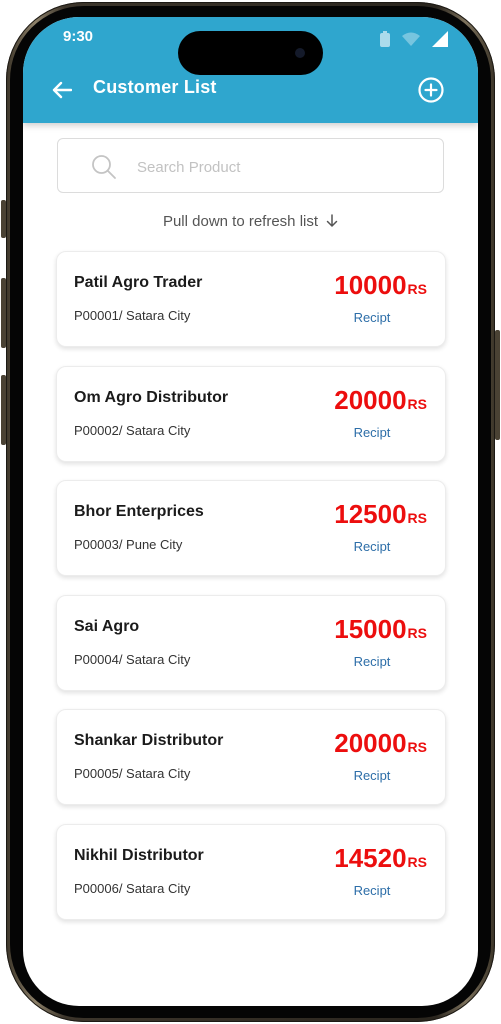 The image size is (501, 1024). I want to click on amount-value: 12500, so click(370, 514).